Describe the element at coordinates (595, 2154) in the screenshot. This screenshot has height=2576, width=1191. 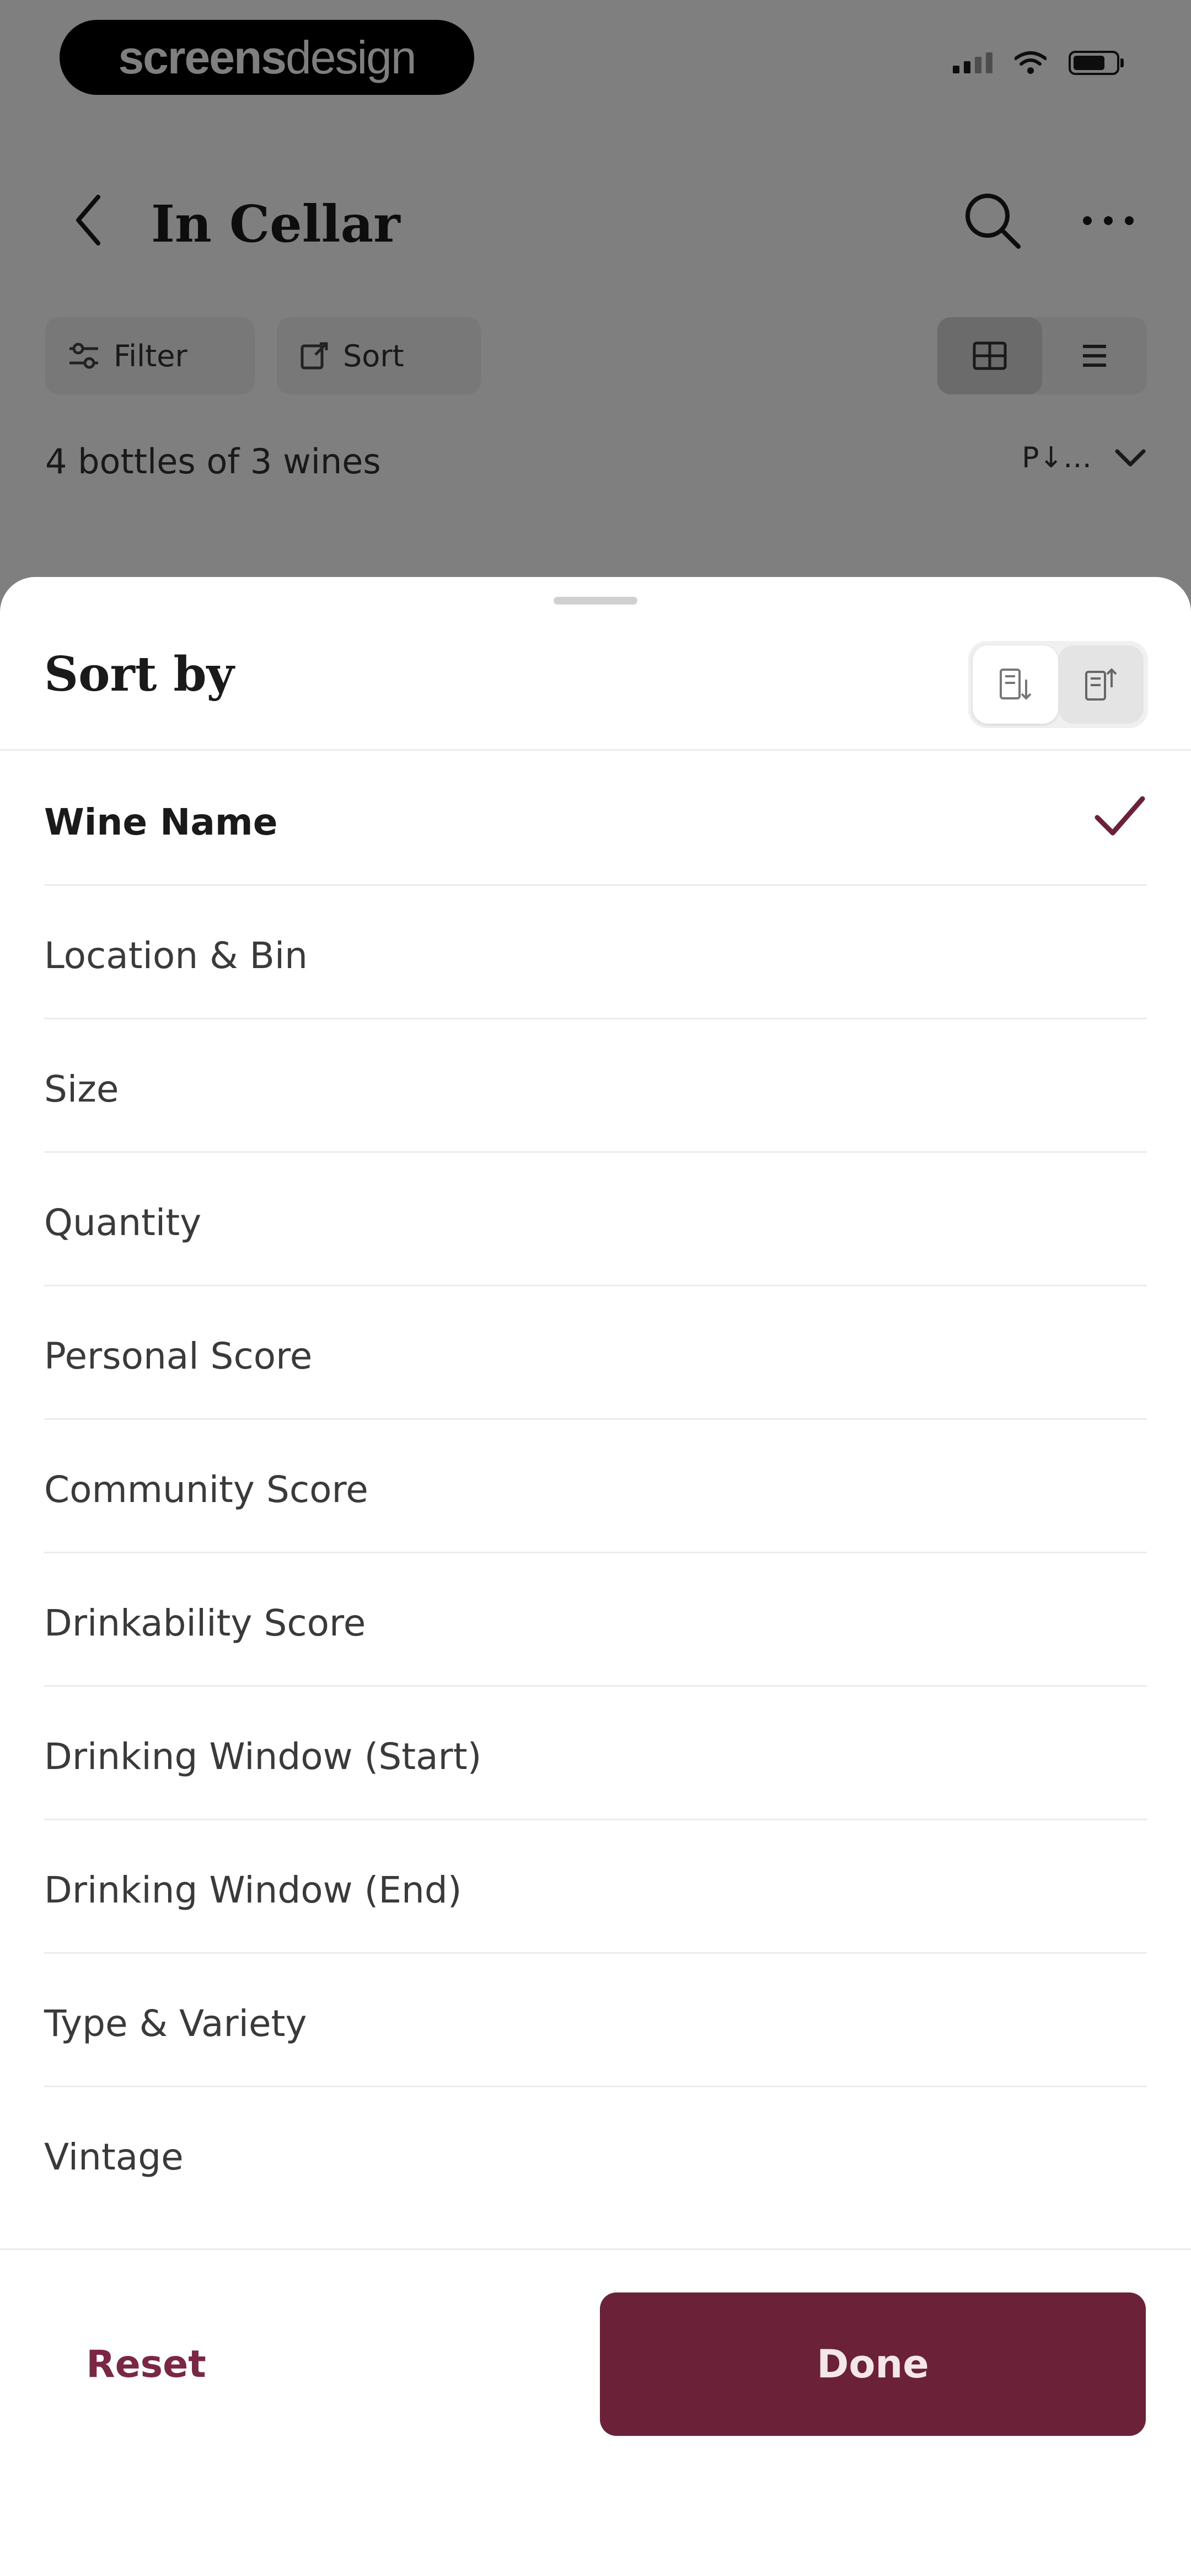
I see `sort-option: Vintage` at that location.